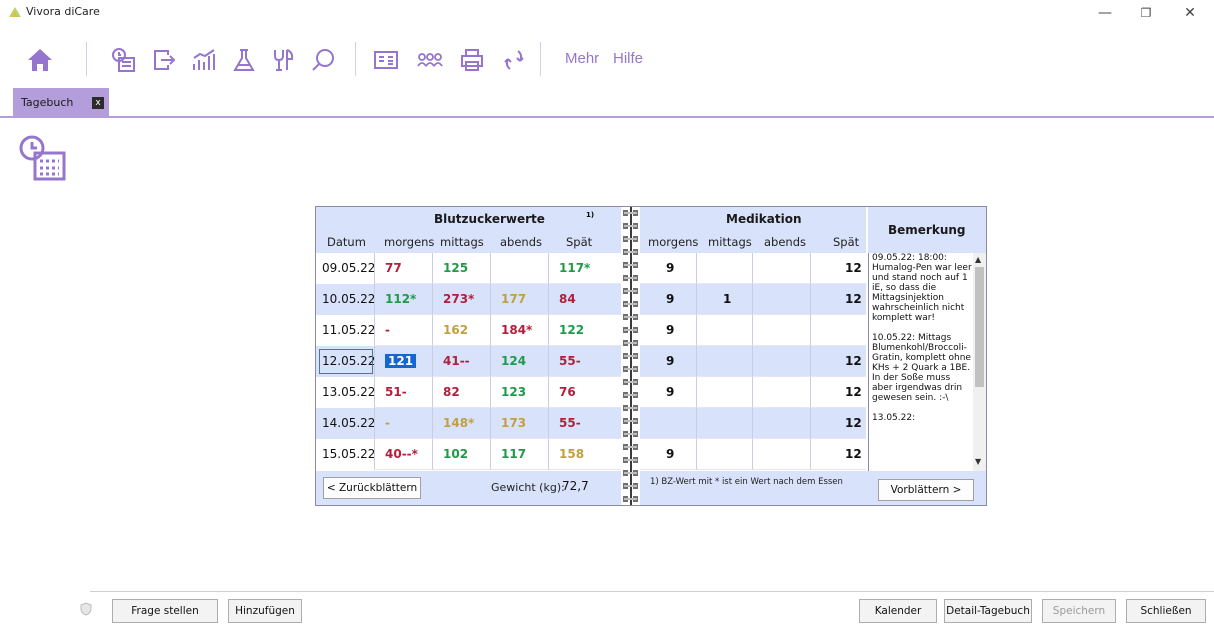 This screenshot has height=628, width=1214. What do you see at coordinates (345, 392) in the screenshot?
I see `date-cell: 13.05.22` at bounding box center [345, 392].